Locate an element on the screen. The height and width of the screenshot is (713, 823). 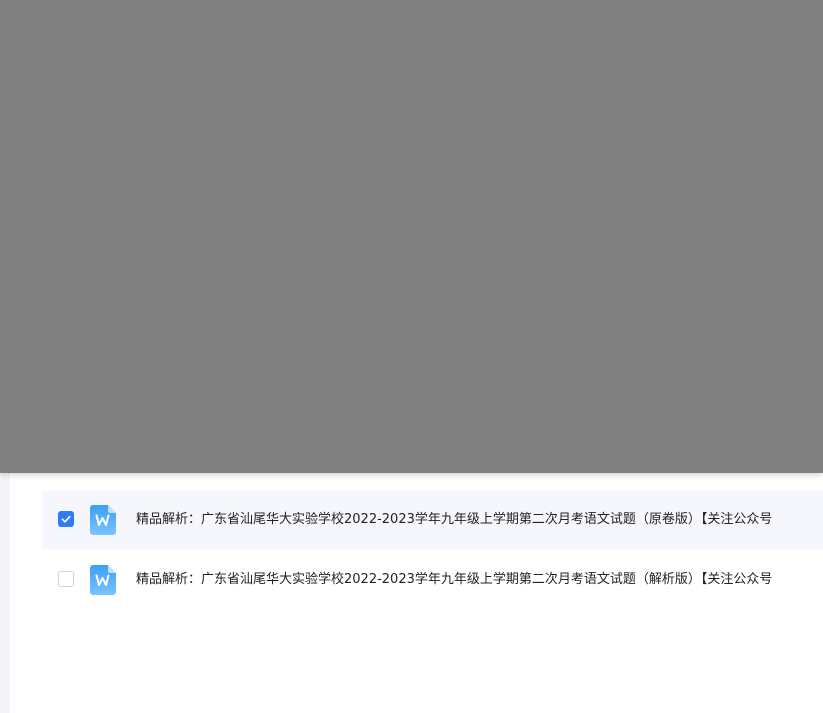
file-checkbox-unchecked is located at coordinates (66, 579).